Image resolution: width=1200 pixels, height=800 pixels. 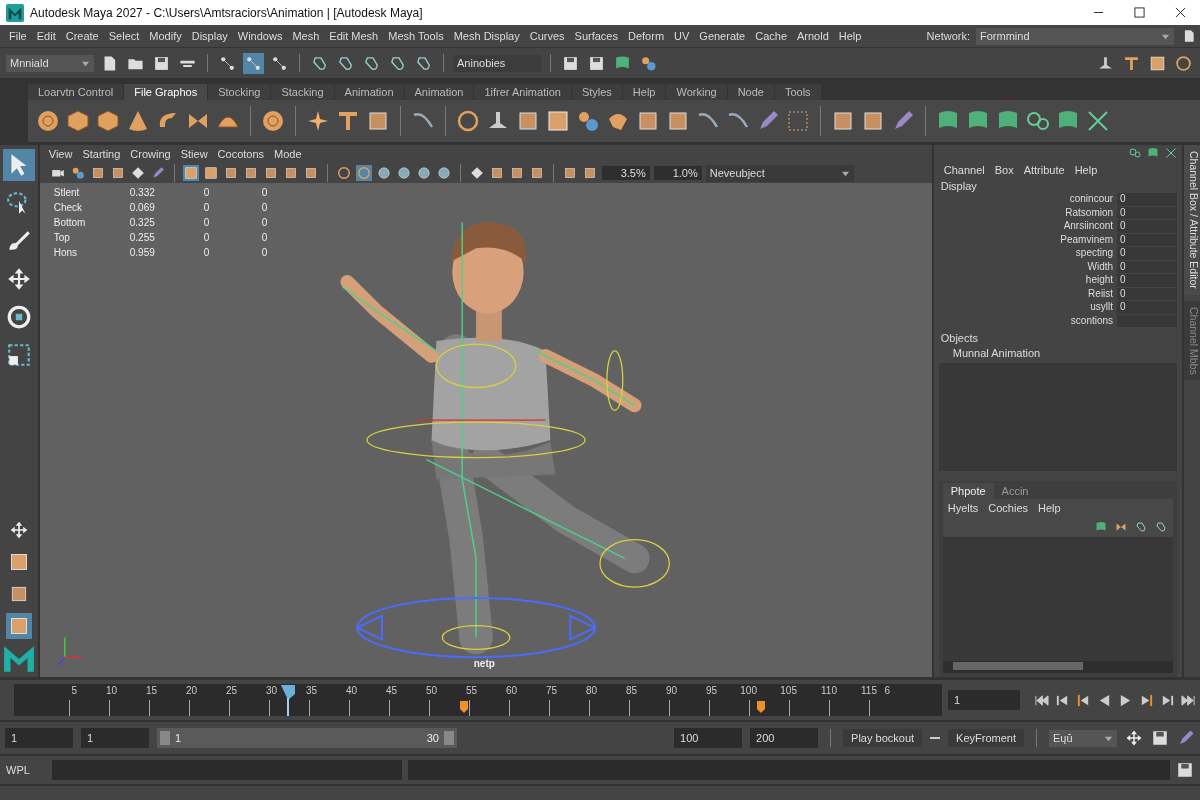 I want to click on menu-item: Help, so click(x=850, y=36).